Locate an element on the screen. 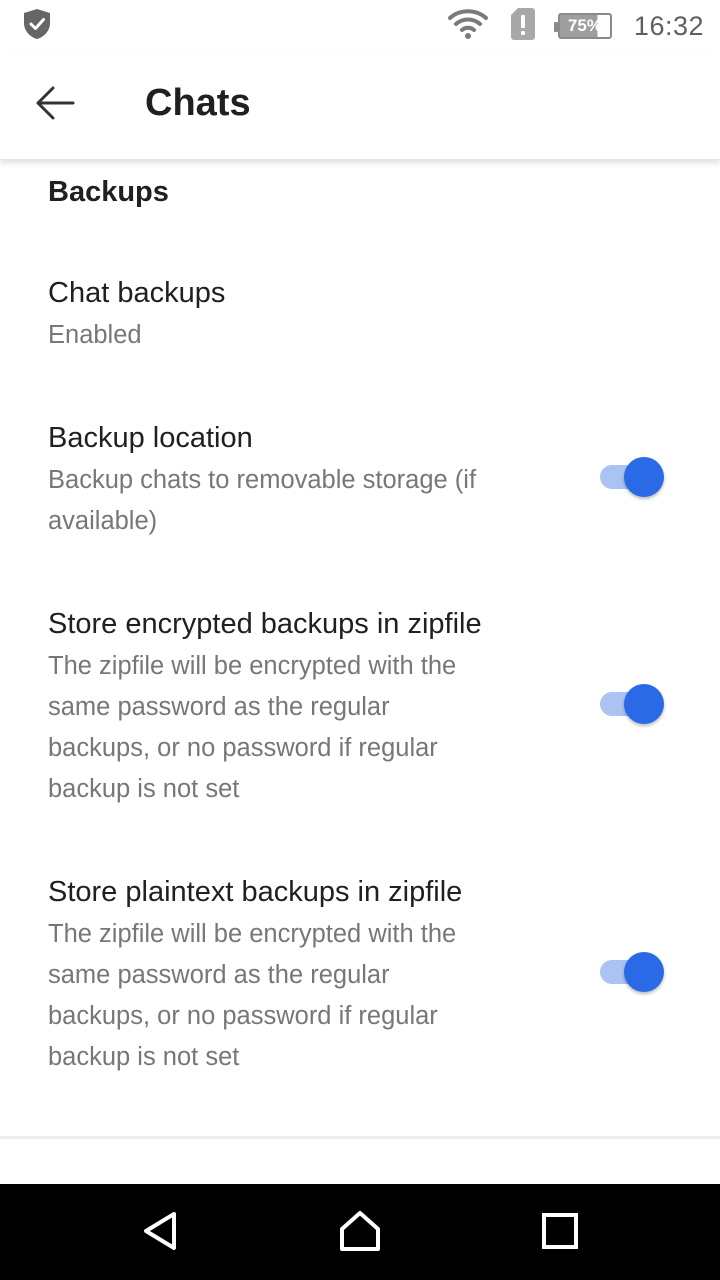 The image size is (720, 1280). pref-summary: Enabled is located at coordinates (95, 335).